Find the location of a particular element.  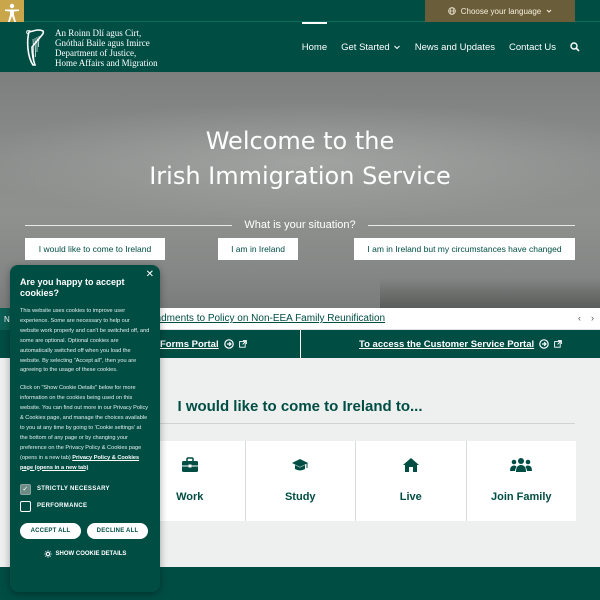

hero-title-line: Welcome to the is located at coordinates (300, 141).